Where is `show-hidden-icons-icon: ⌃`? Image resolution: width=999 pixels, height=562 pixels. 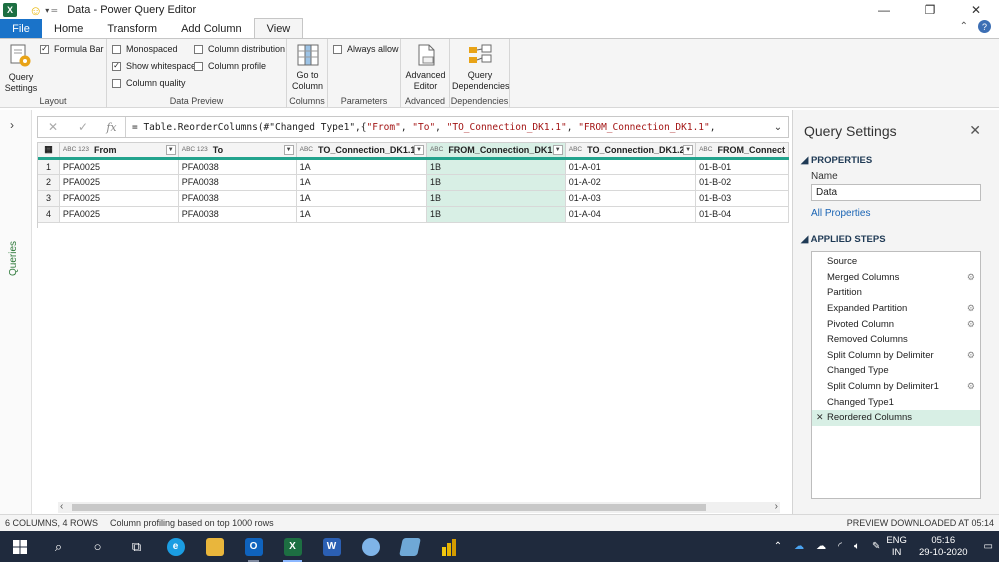 show-hidden-icons-icon: ⌃ is located at coordinates (778, 546).